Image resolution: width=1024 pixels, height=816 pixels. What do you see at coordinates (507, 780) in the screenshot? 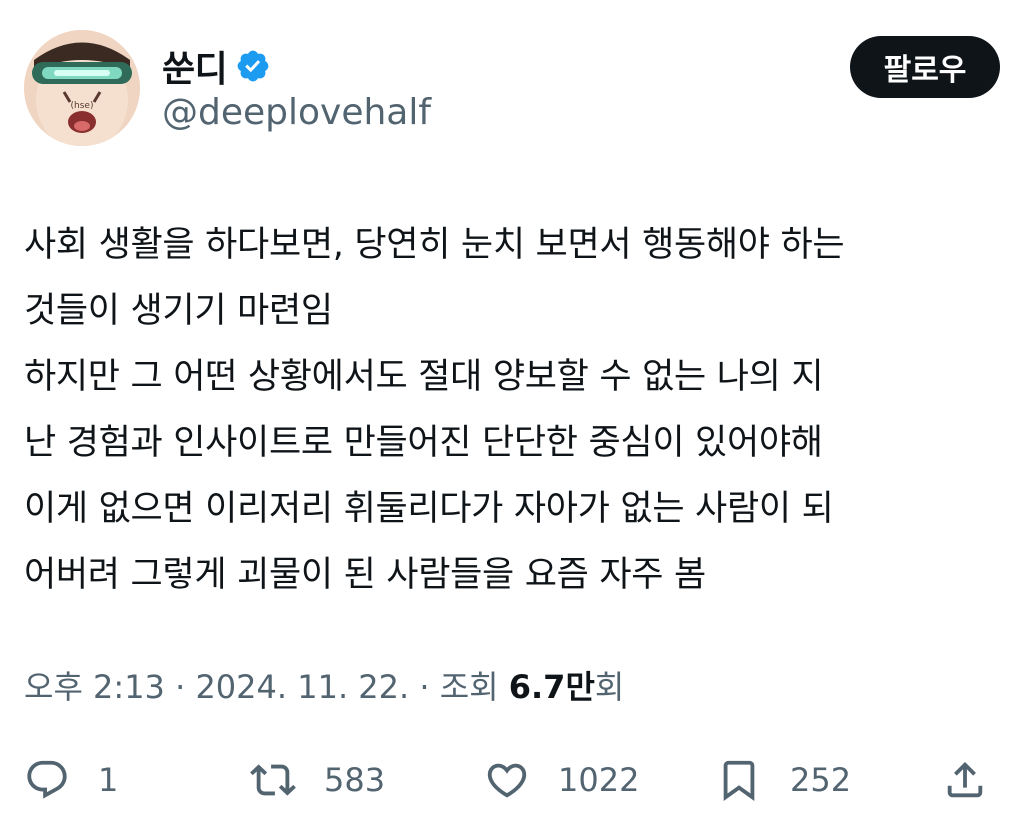
I see `heart-icon` at bounding box center [507, 780].